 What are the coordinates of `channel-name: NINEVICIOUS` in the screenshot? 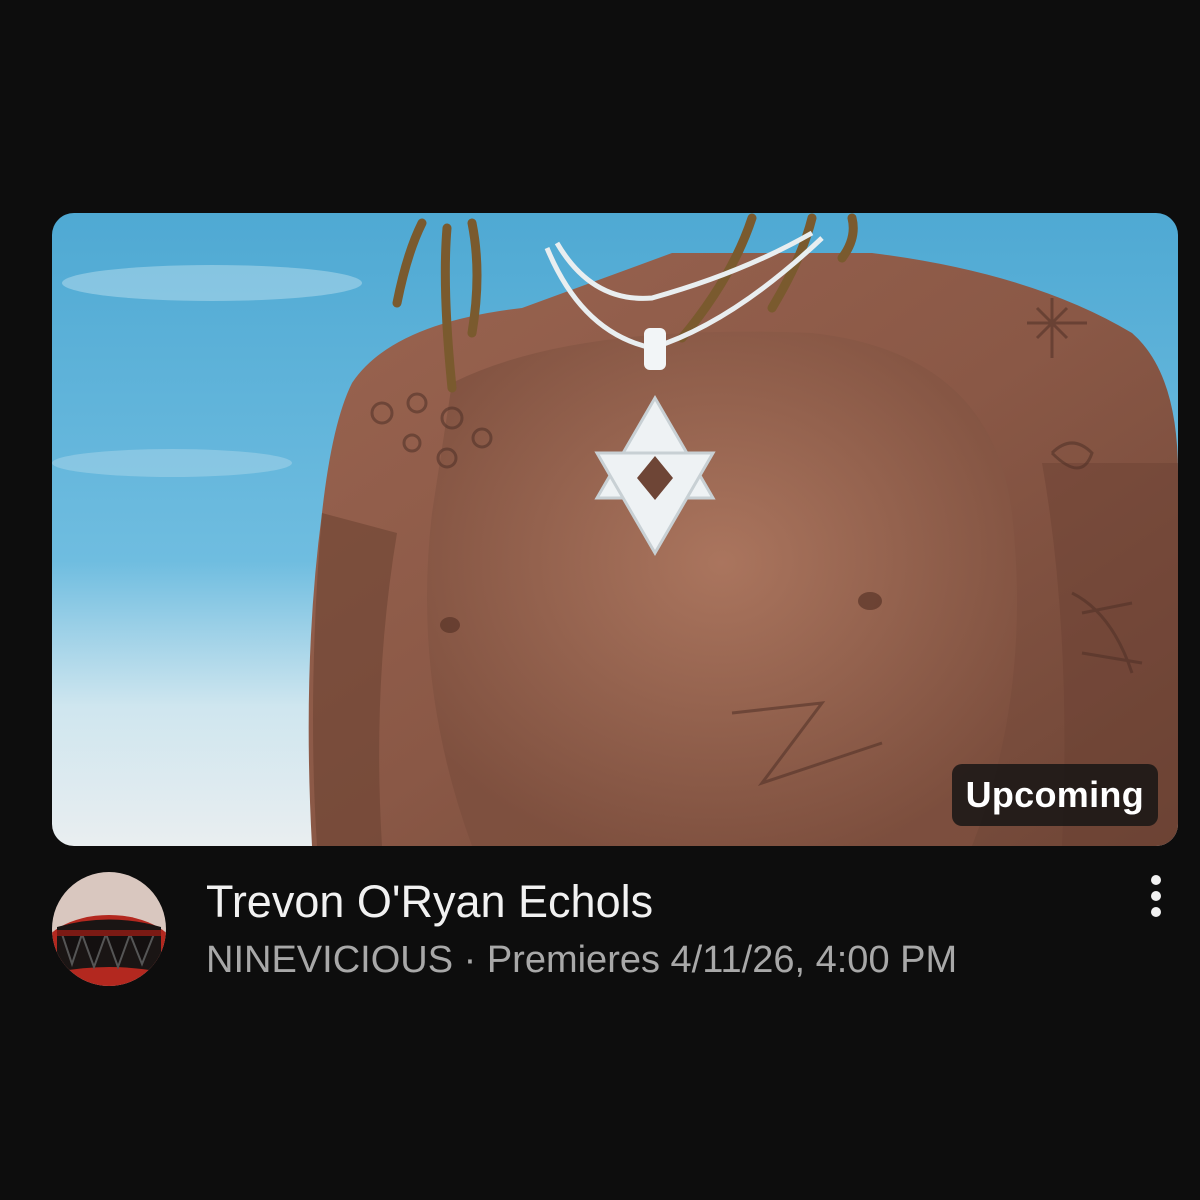 It's located at (329, 960).